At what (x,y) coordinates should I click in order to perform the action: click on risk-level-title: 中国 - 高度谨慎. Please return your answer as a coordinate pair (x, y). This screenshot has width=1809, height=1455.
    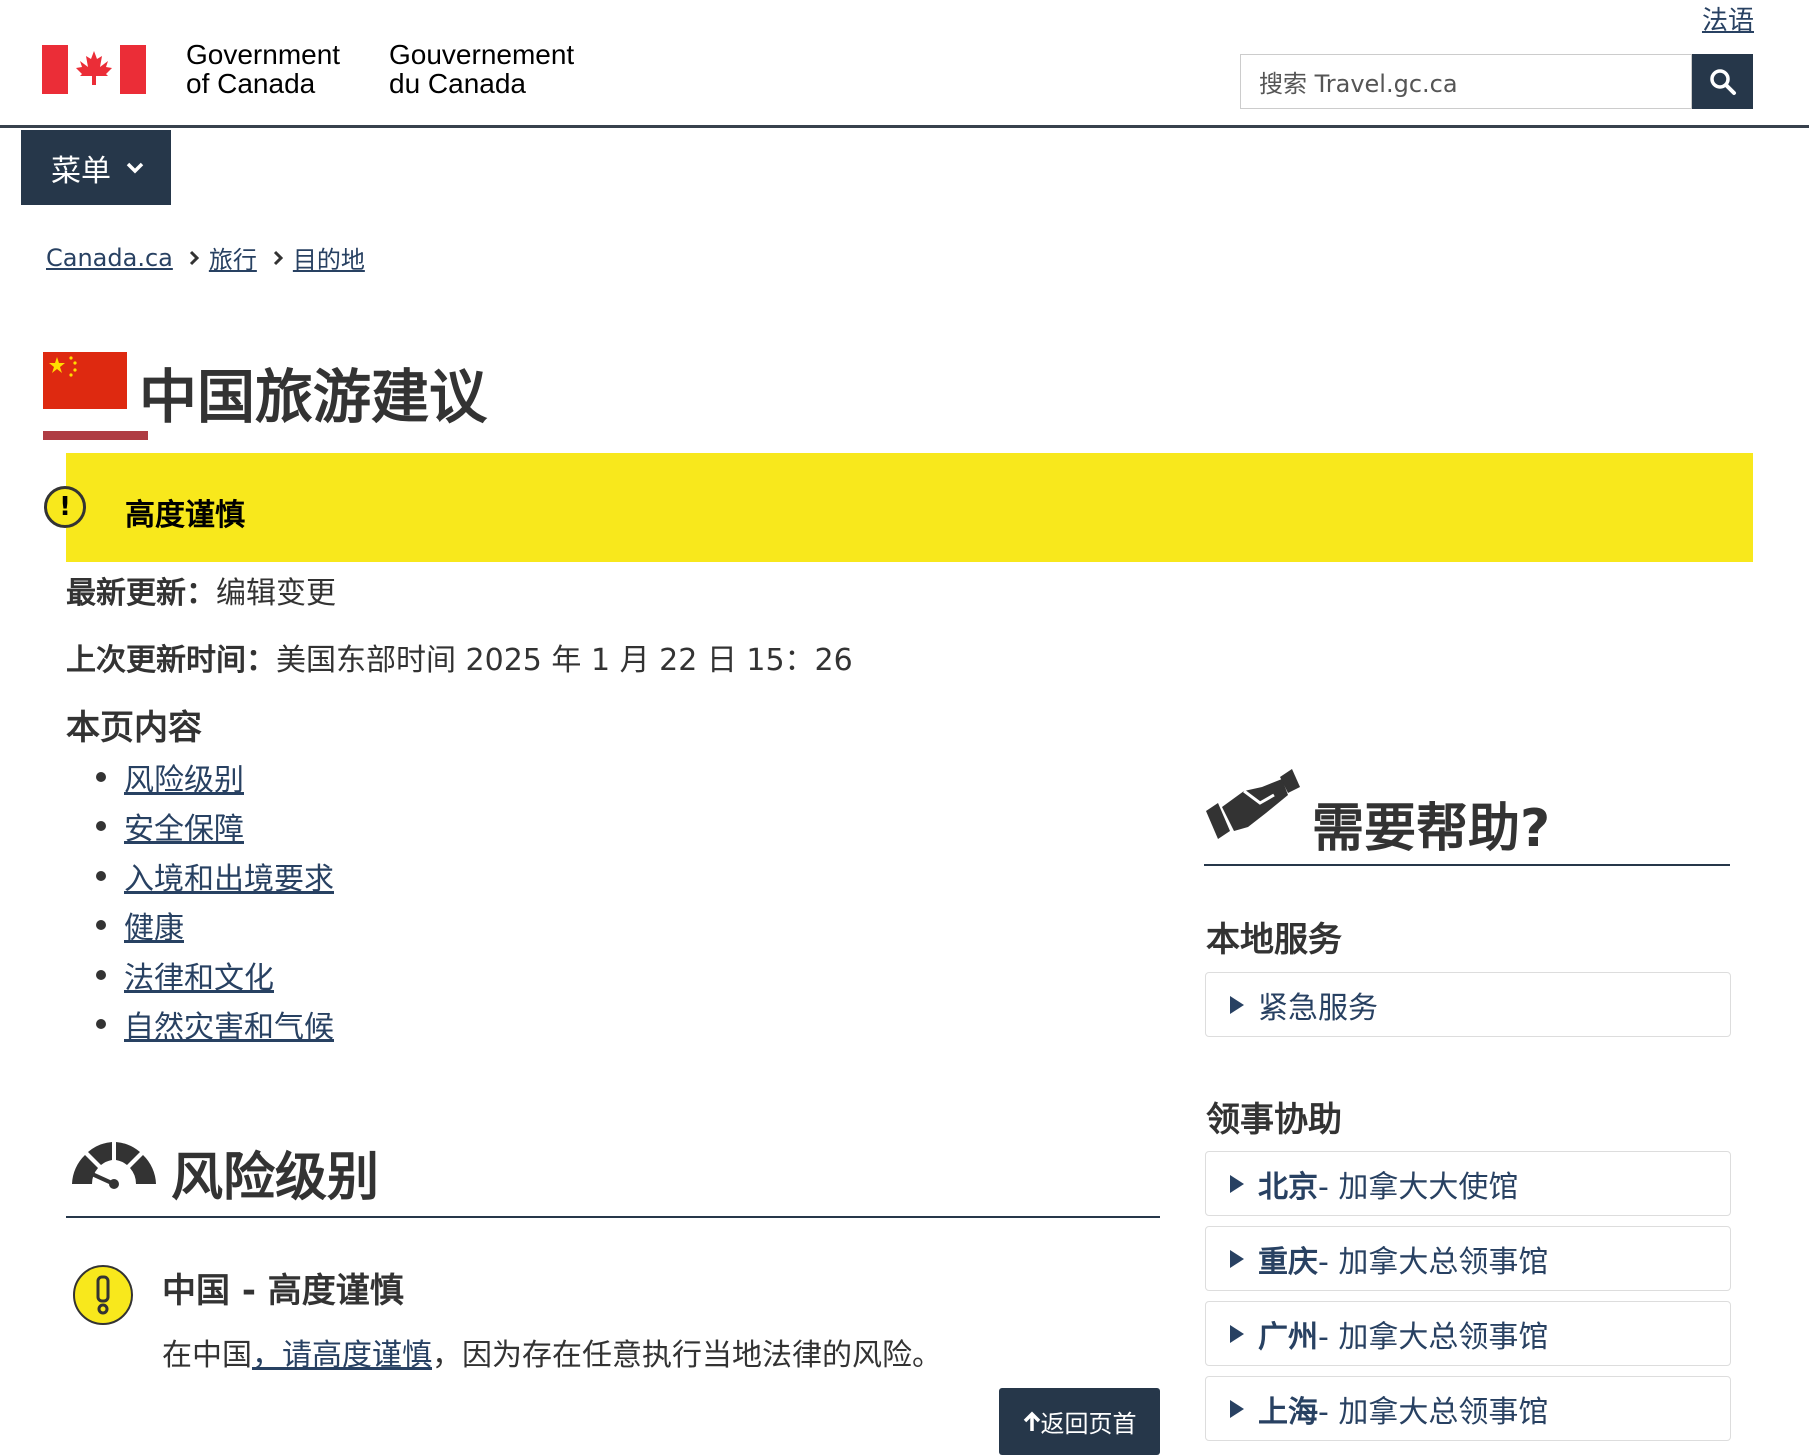
    Looking at the image, I should click on (283, 1291).